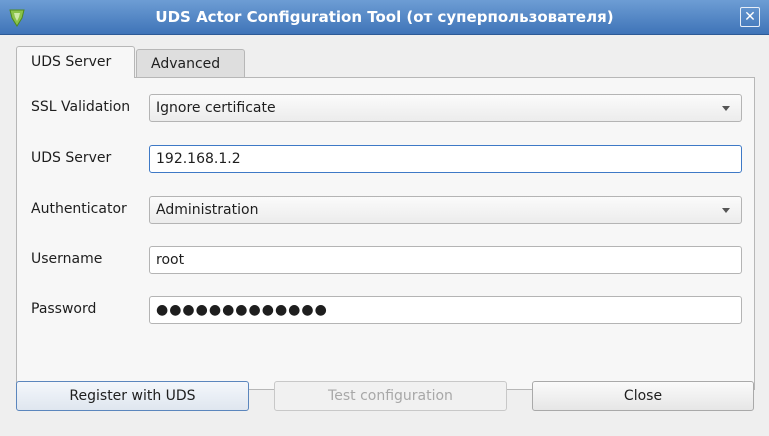 The height and width of the screenshot is (436, 769). What do you see at coordinates (207, 210) in the screenshot?
I see `authenticator-value: Administration` at bounding box center [207, 210].